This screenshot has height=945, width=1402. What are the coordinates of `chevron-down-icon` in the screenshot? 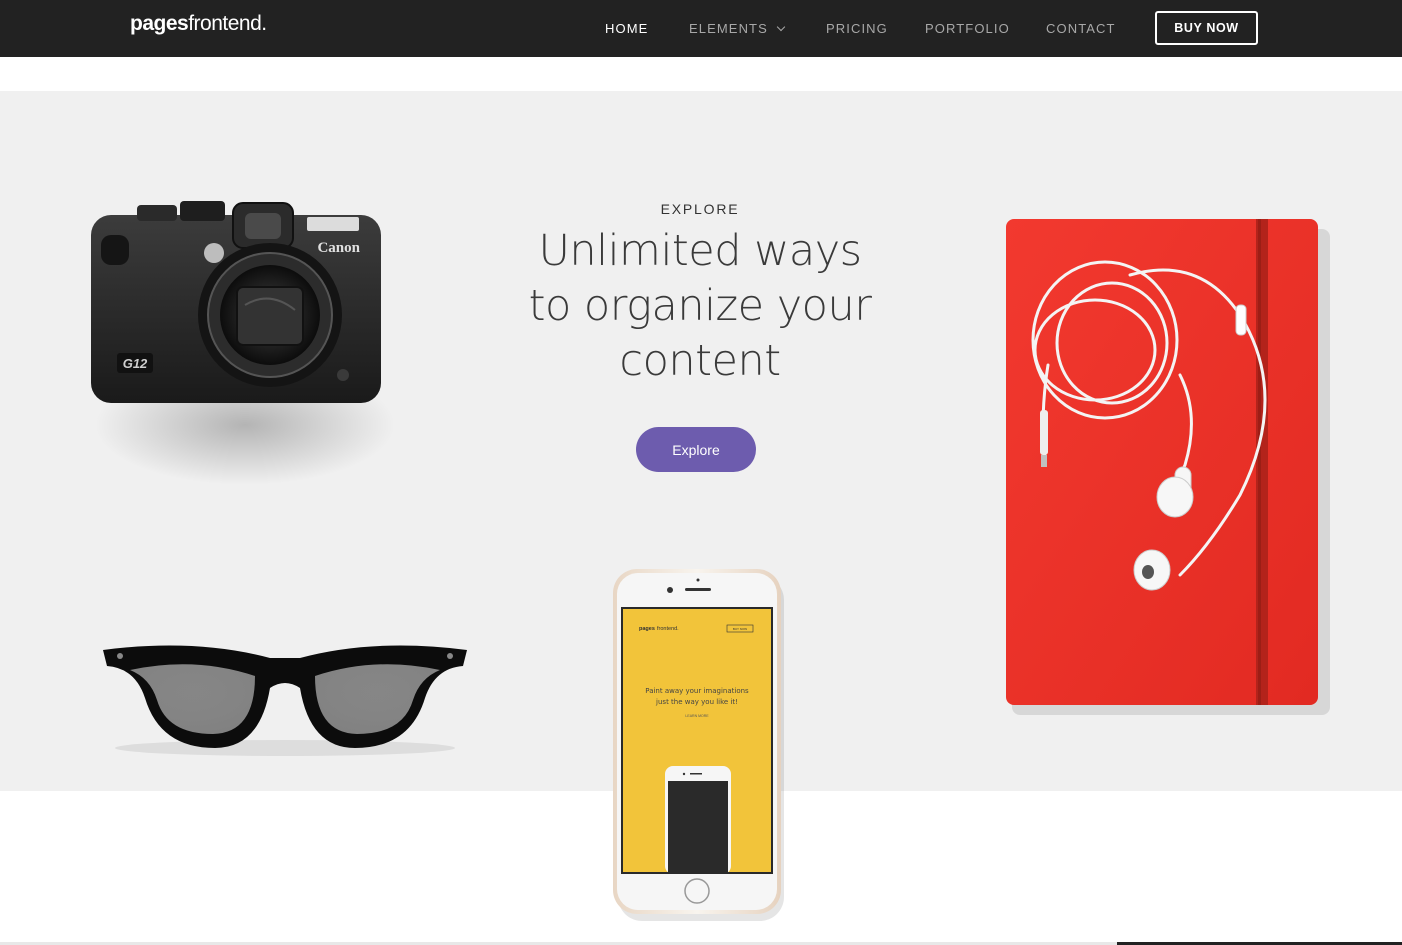 It's located at (781, 27).